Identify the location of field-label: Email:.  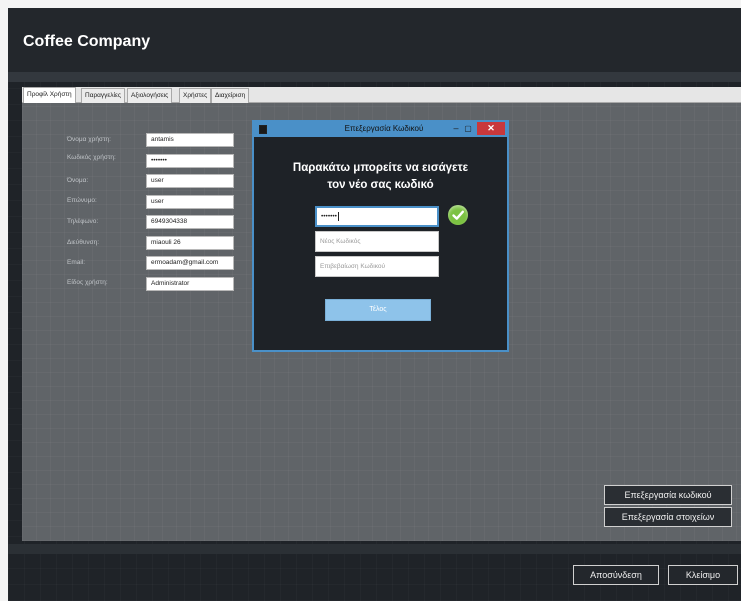
(76, 262).